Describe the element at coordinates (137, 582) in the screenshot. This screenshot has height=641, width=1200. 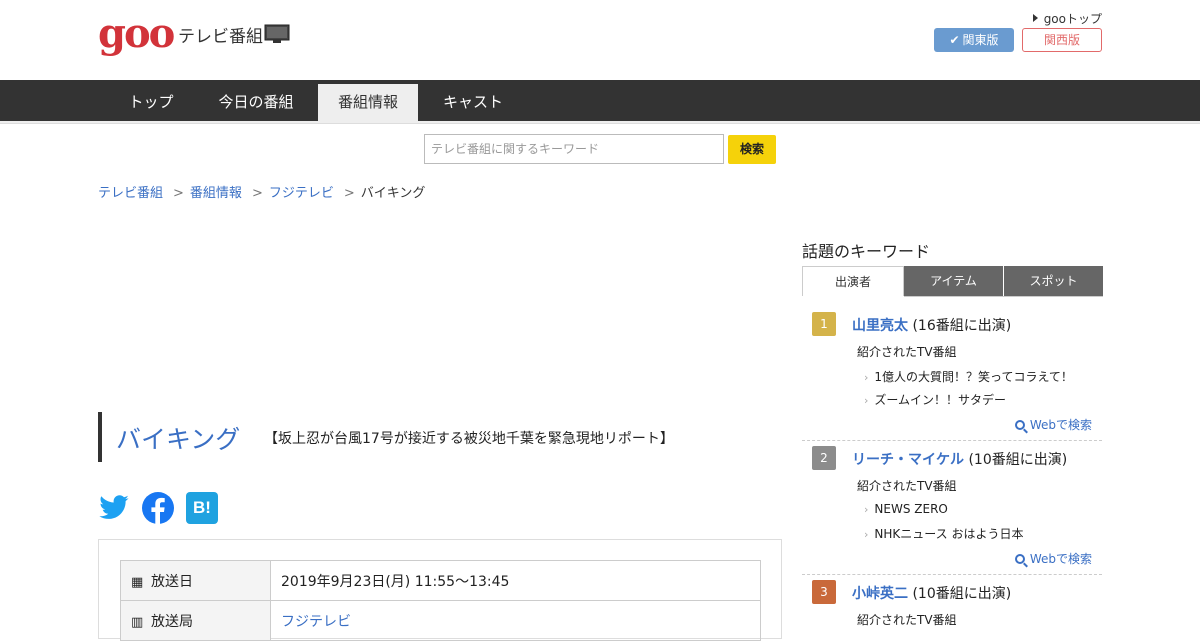
I see `calendar-icon: ▦` at that location.